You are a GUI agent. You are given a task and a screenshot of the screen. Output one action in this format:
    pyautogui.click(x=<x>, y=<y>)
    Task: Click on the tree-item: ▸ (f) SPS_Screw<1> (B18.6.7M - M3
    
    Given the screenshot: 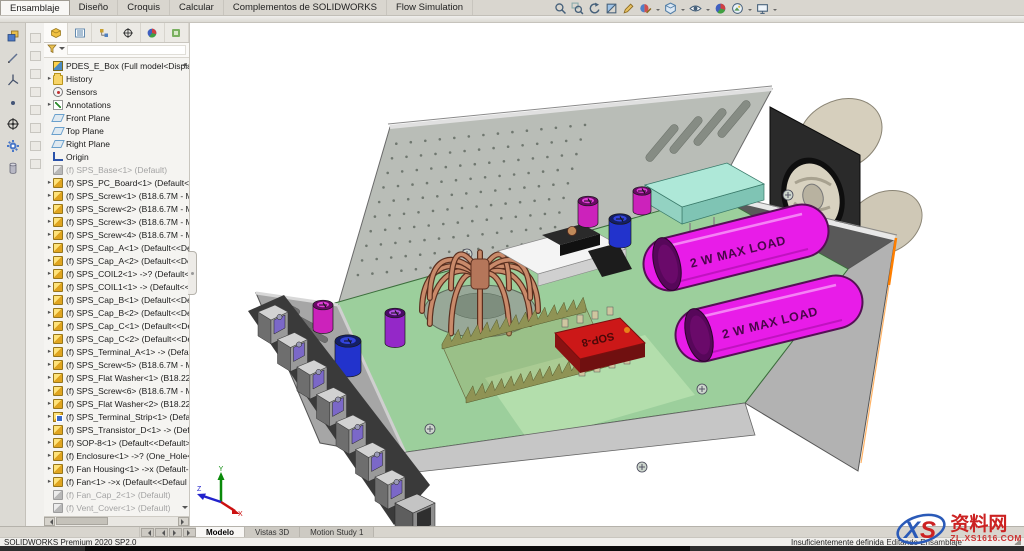 What is the action you would take?
    pyautogui.click(x=116, y=195)
    